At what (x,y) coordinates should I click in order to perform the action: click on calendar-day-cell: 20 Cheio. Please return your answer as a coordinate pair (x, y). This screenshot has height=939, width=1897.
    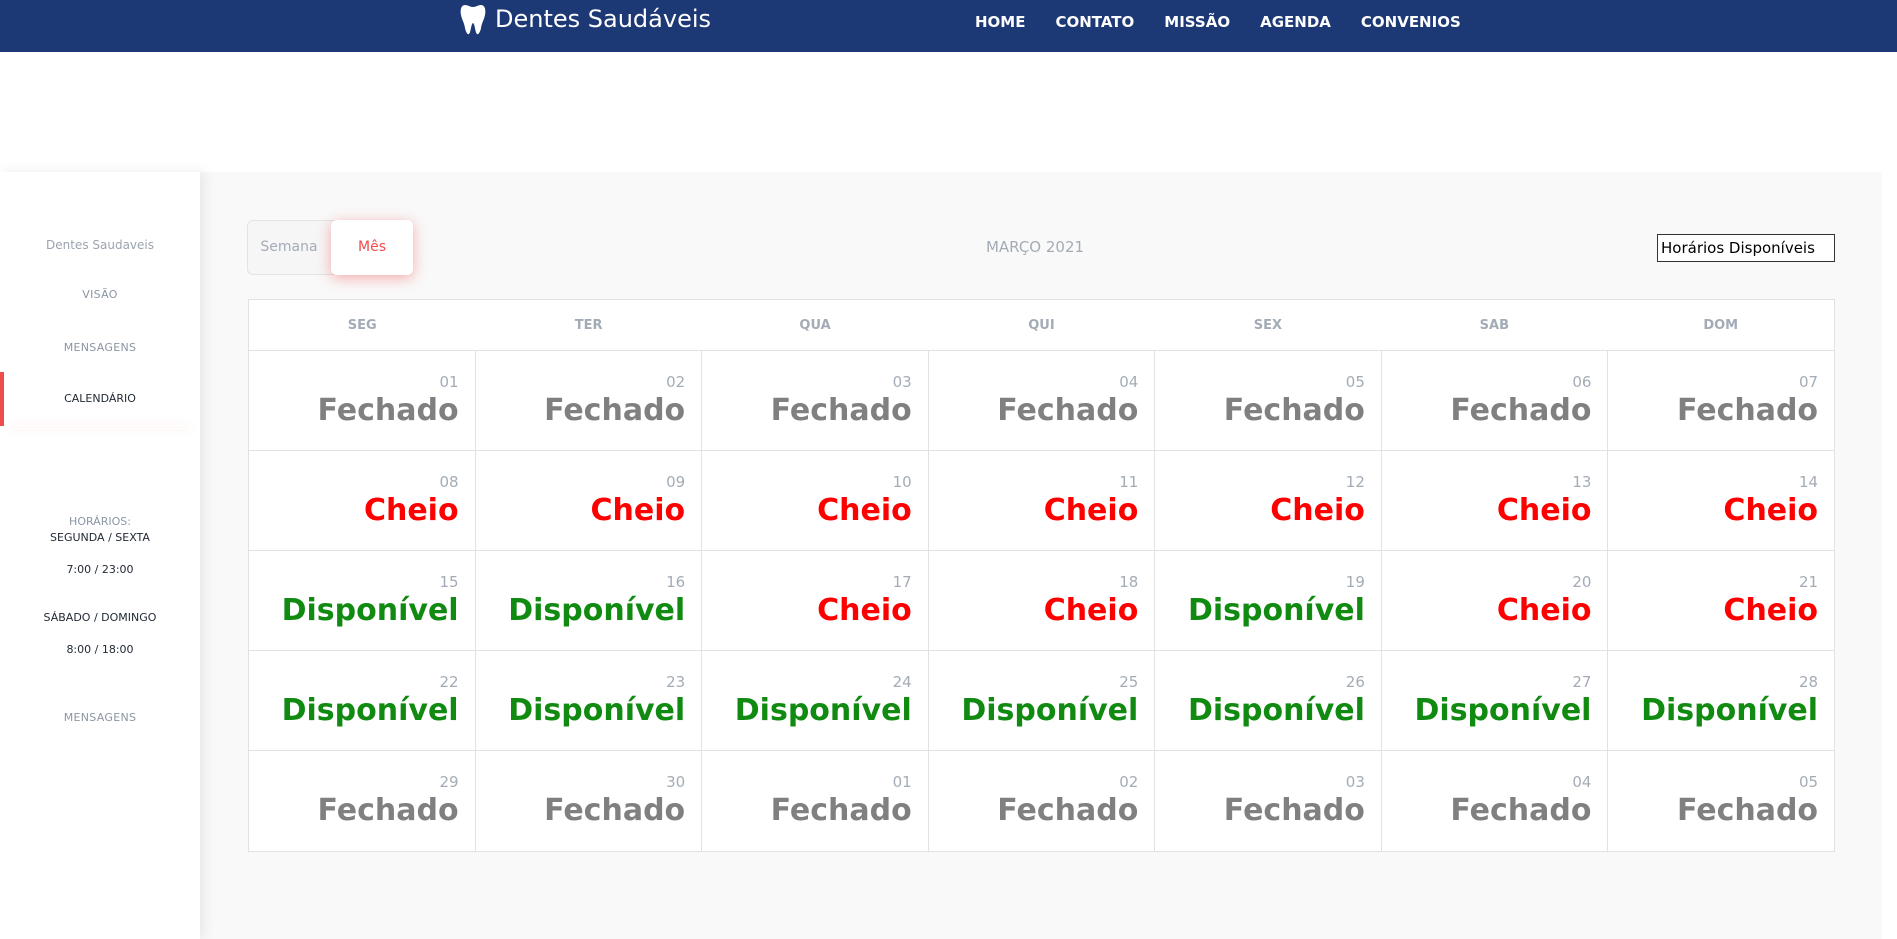
    Looking at the image, I should click on (1495, 600).